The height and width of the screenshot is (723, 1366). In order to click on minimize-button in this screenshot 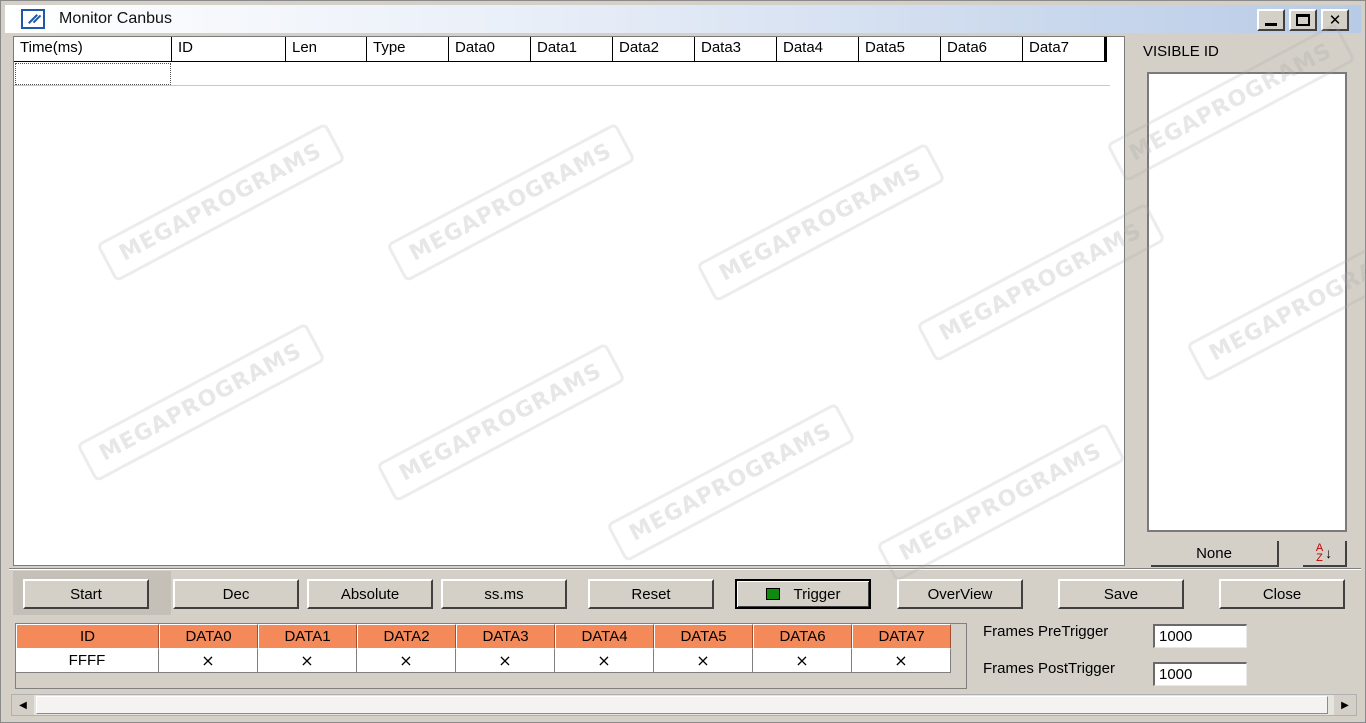, I will do `click(1271, 20)`.